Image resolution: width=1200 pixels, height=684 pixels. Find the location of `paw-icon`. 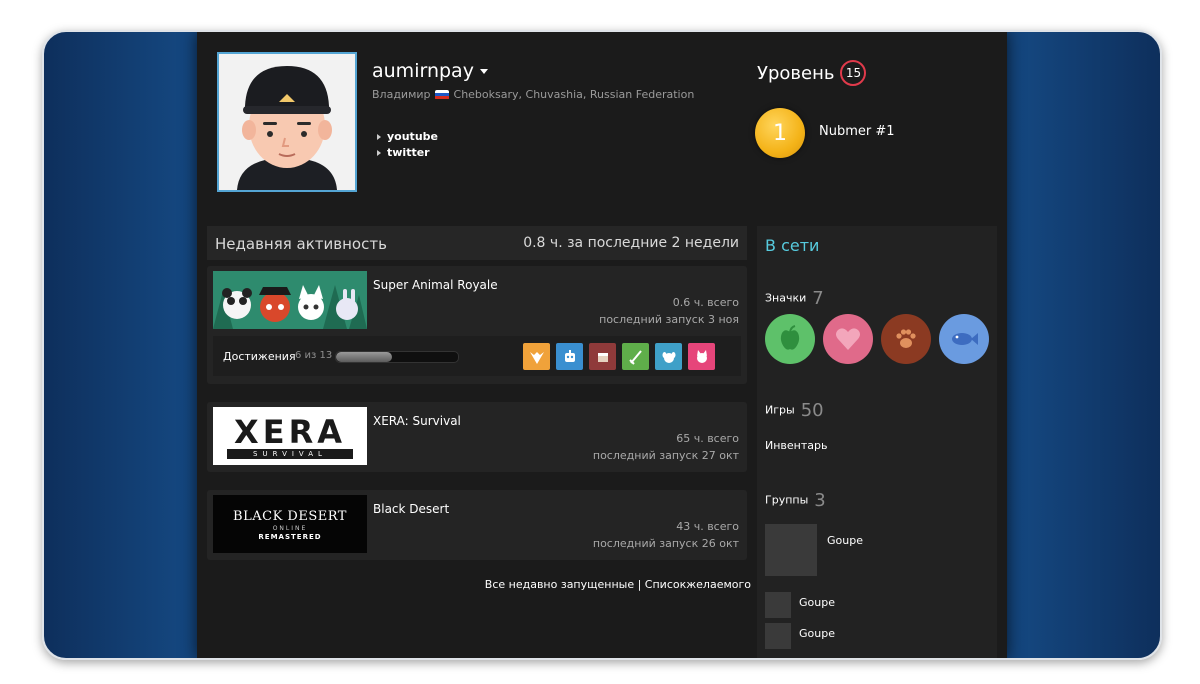

paw-icon is located at coordinates (906, 339).